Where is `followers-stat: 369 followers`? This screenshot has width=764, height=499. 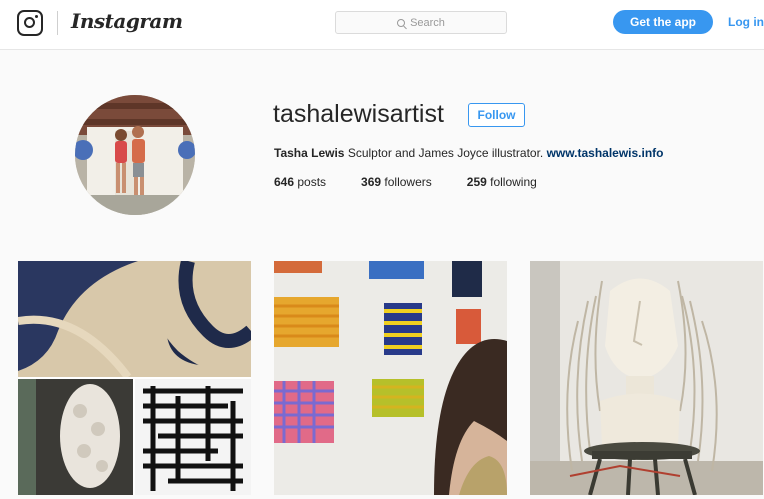 followers-stat: 369 followers is located at coordinates (396, 182).